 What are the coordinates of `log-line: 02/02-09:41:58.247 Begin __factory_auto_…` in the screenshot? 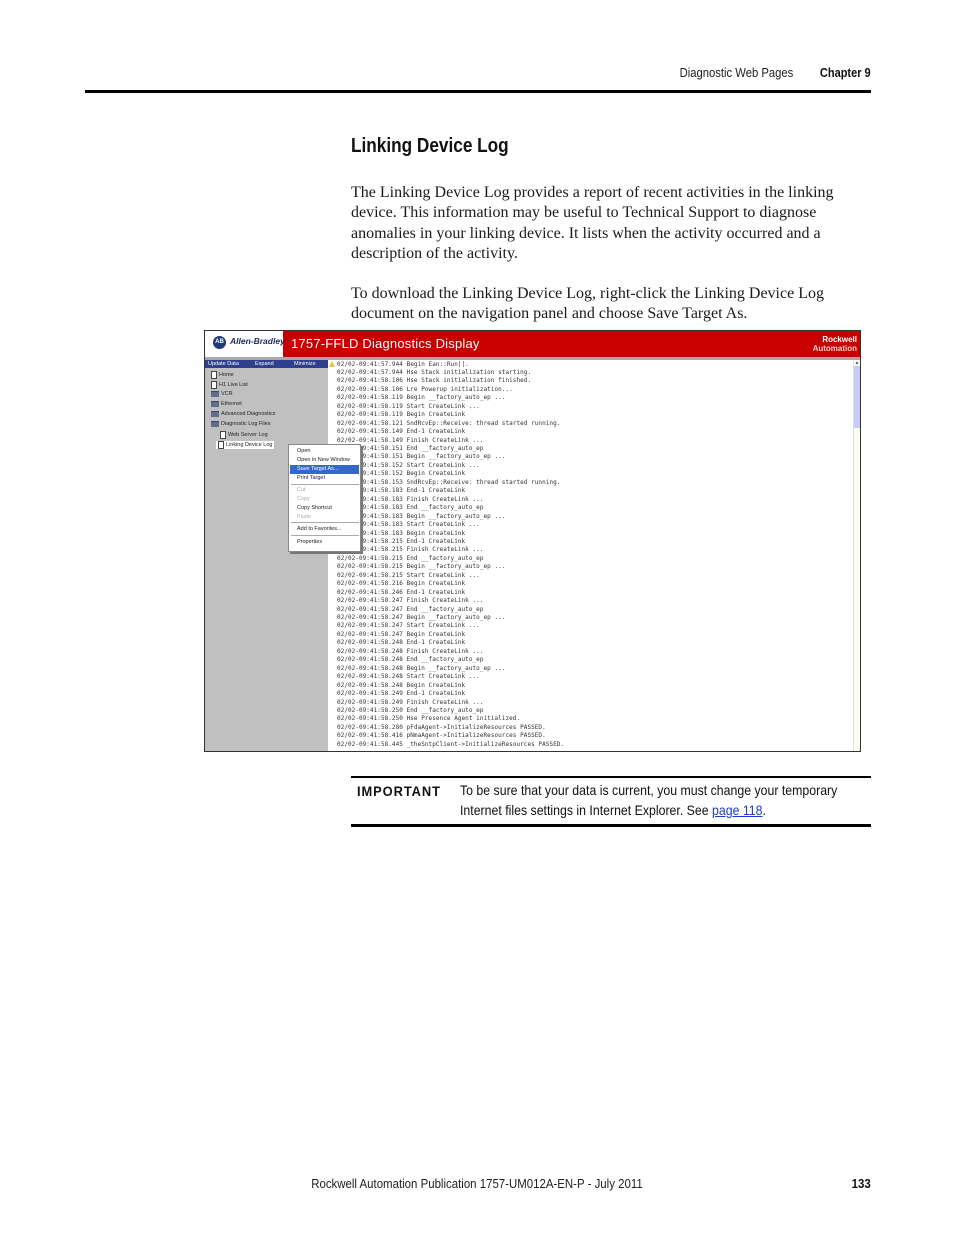 It's located at (421, 617).